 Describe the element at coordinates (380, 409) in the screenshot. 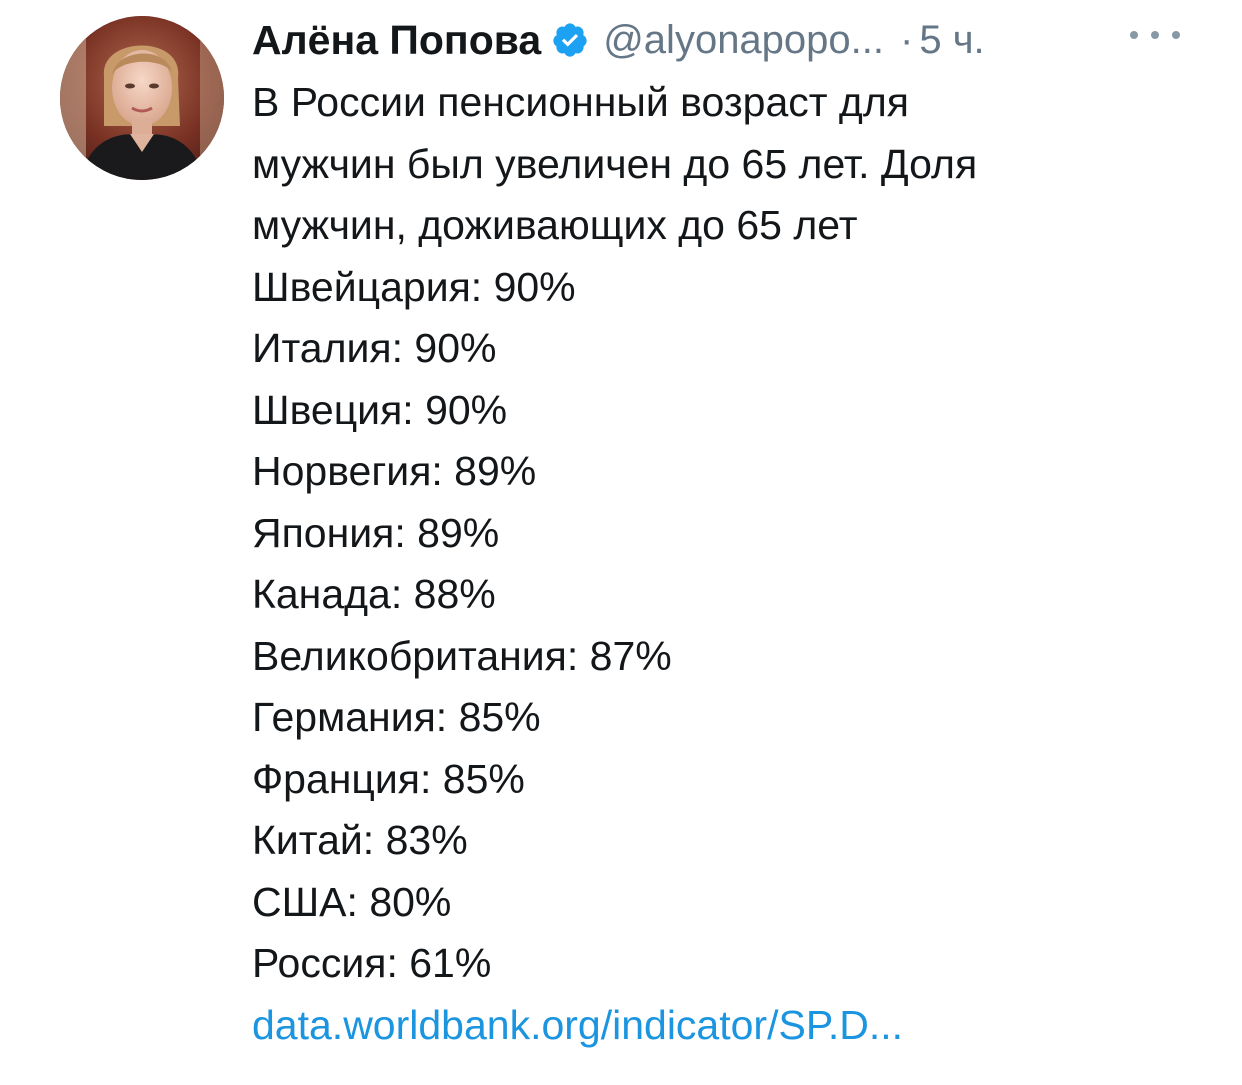

I see `country-stat: Швеция: 90%` at that location.